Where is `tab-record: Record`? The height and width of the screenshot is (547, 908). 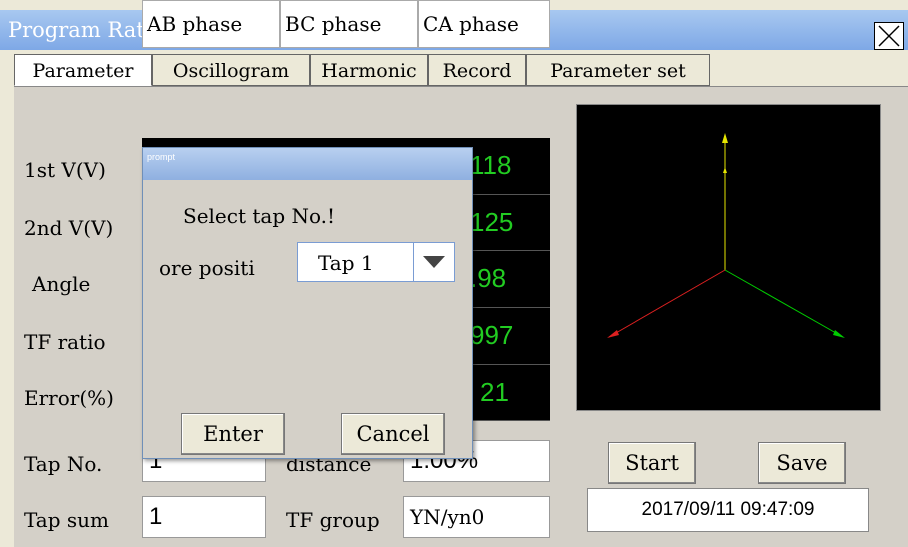 tab-record: Record is located at coordinates (477, 70).